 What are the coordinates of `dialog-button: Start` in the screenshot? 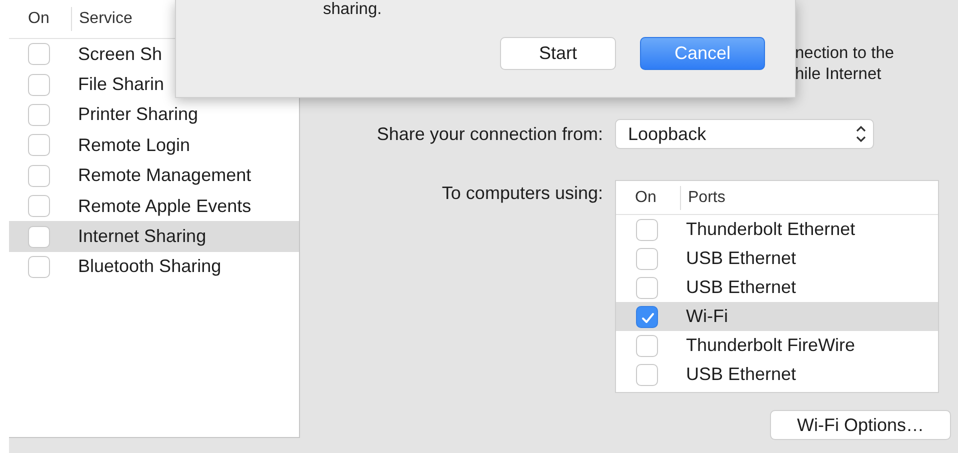 It's located at (558, 53).